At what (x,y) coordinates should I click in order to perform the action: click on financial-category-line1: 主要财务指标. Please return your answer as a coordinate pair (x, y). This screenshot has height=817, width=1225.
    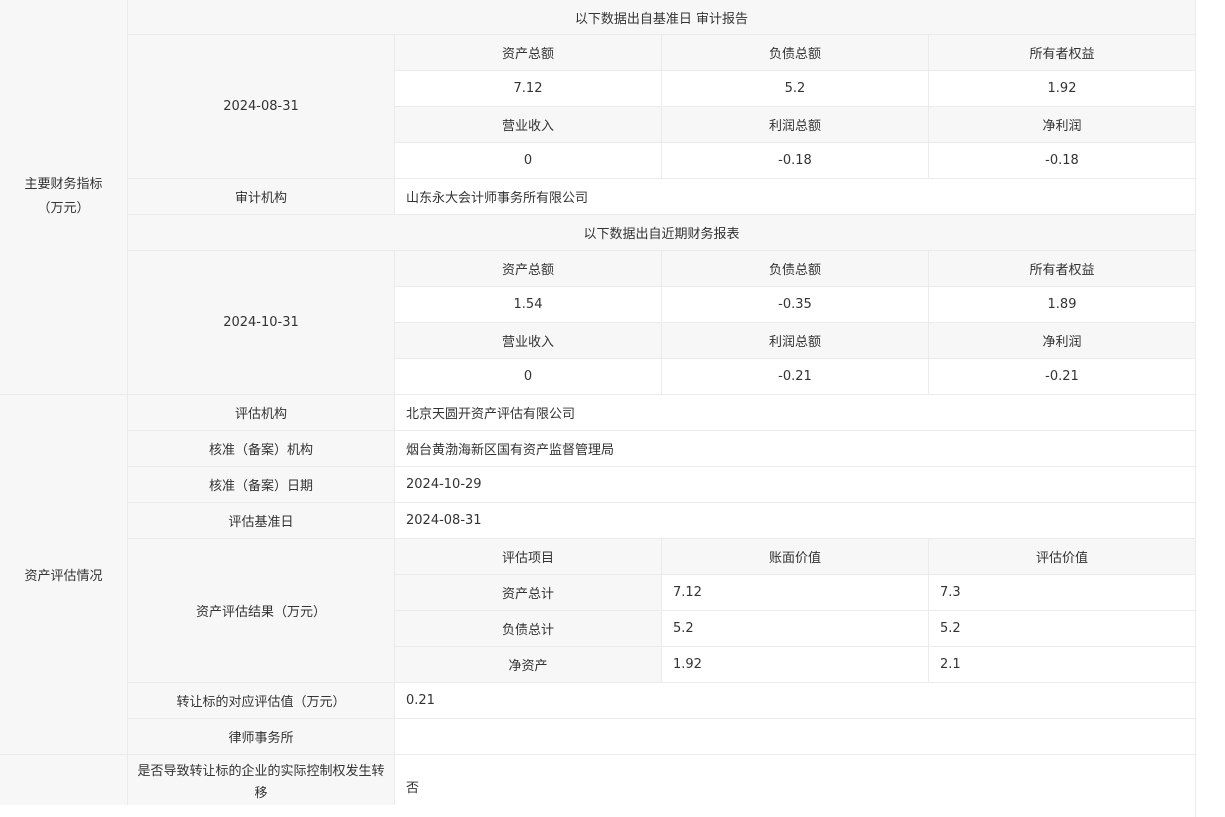
    Looking at the image, I should click on (63, 184).